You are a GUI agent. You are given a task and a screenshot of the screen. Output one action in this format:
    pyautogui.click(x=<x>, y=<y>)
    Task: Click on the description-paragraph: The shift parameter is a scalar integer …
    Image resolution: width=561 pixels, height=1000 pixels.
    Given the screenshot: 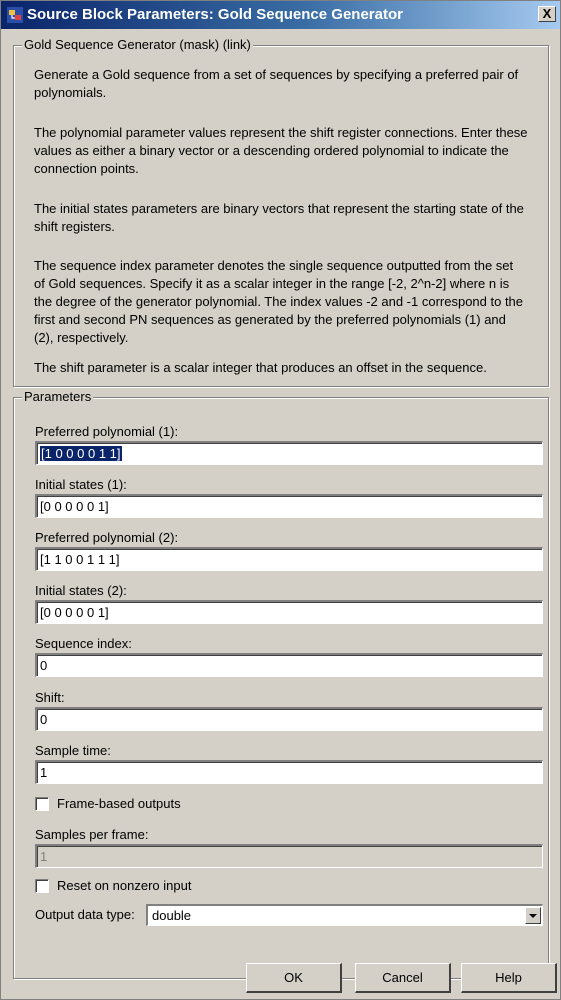 What is the action you would take?
    pyautogui.click(x=260, y=367)
    